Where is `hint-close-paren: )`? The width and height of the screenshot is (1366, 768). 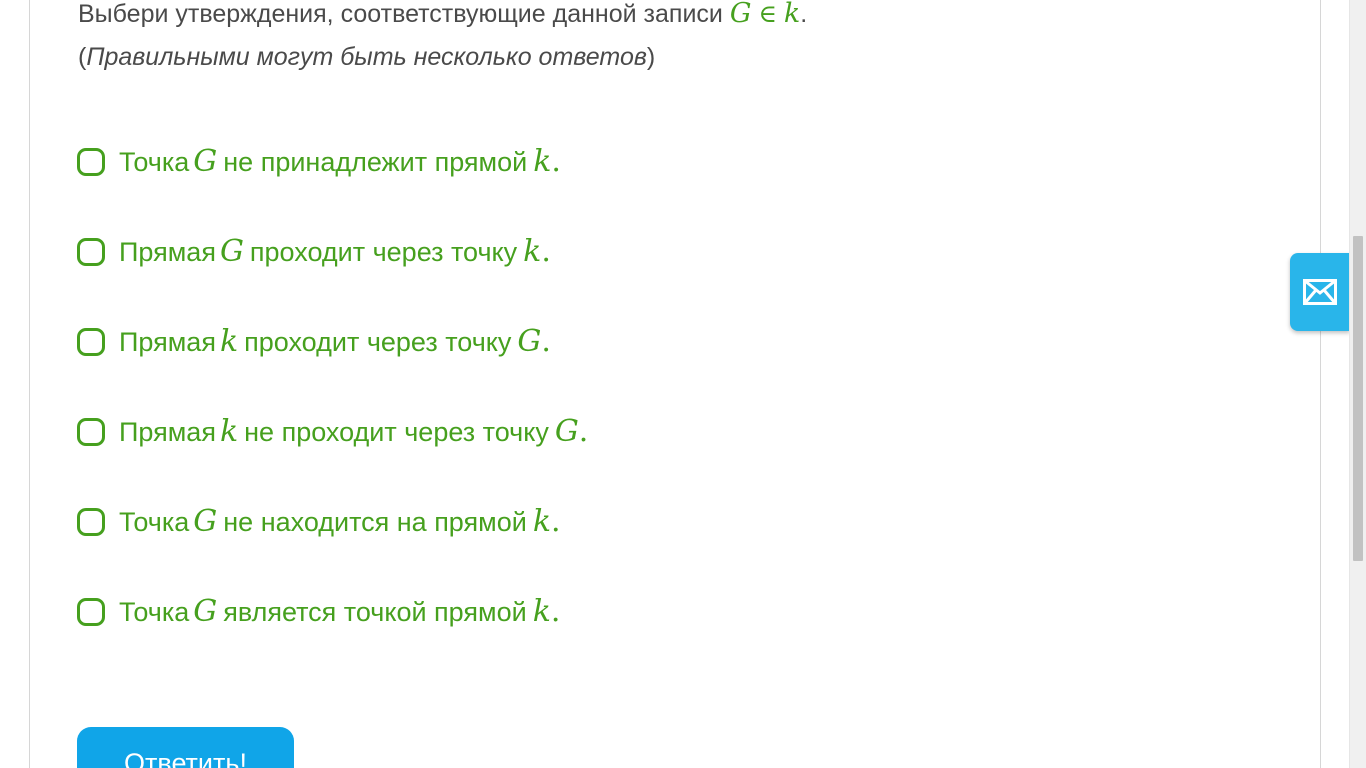
hint-close-paren: ) is located at coordinates (651, 57).